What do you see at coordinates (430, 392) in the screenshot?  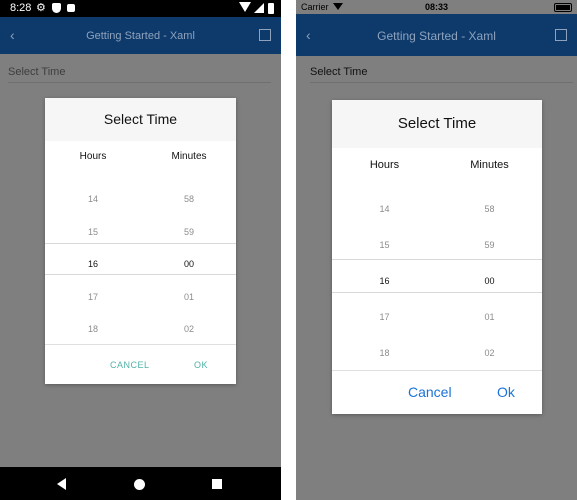 I see `cancel-button: Cancel` at bounding box center [430, 392].